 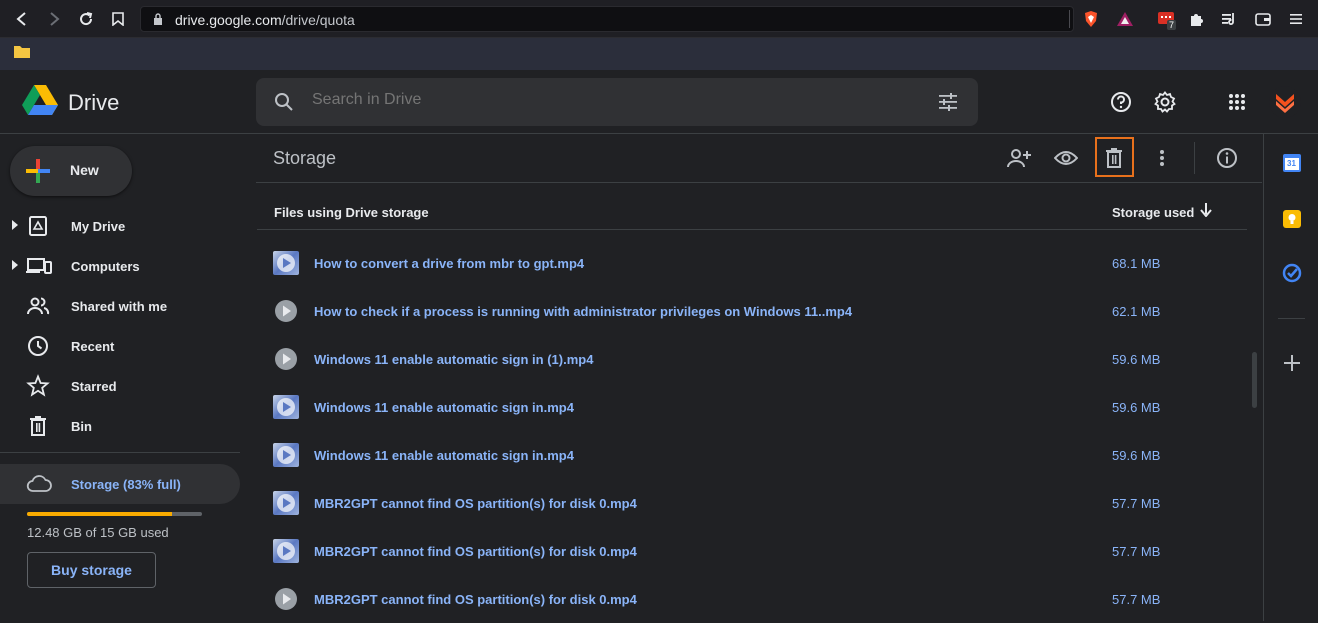 I want to click on computers-icon, so click(x=39, y=266).